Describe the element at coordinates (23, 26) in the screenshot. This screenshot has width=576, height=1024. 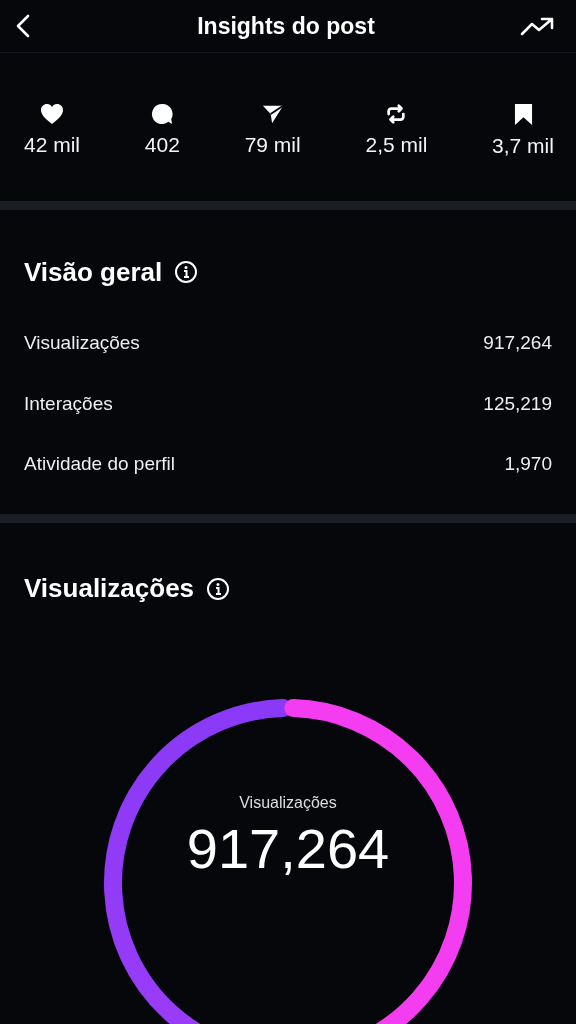
I see `back-icon` at that location.